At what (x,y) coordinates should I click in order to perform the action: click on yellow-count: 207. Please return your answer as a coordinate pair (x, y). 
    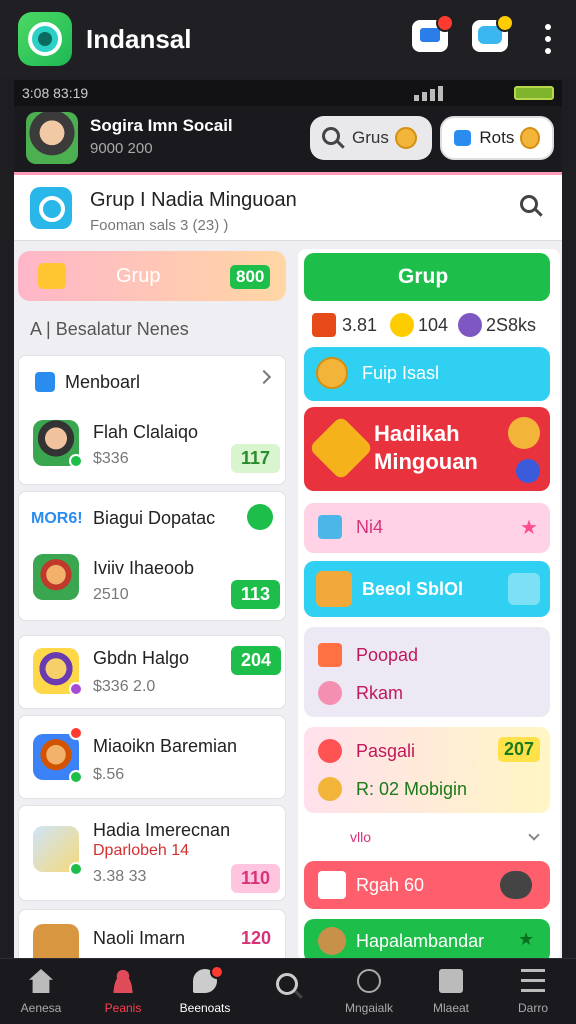
    Looking at the image, I should click on (519, 749).